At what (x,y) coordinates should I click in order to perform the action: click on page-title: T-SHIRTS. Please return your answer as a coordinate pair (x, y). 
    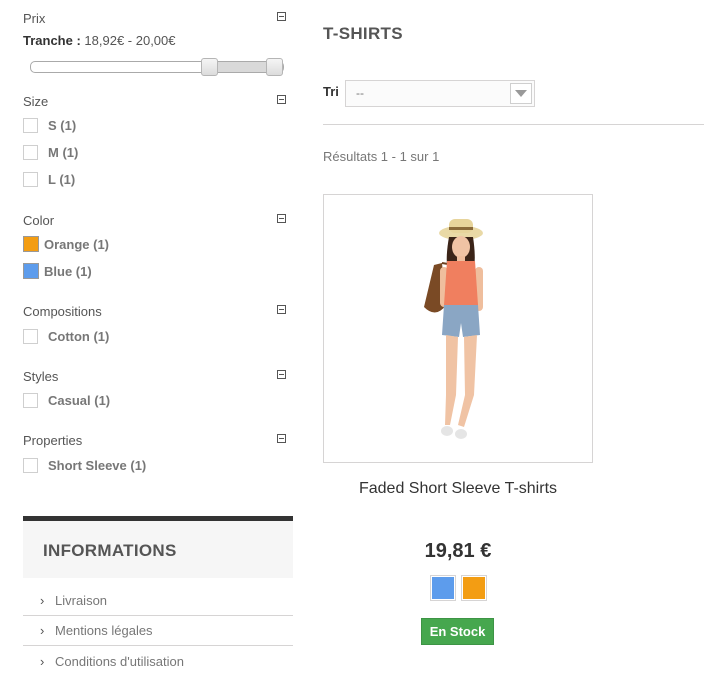
    Looking at the image, I should click on (363, 33).